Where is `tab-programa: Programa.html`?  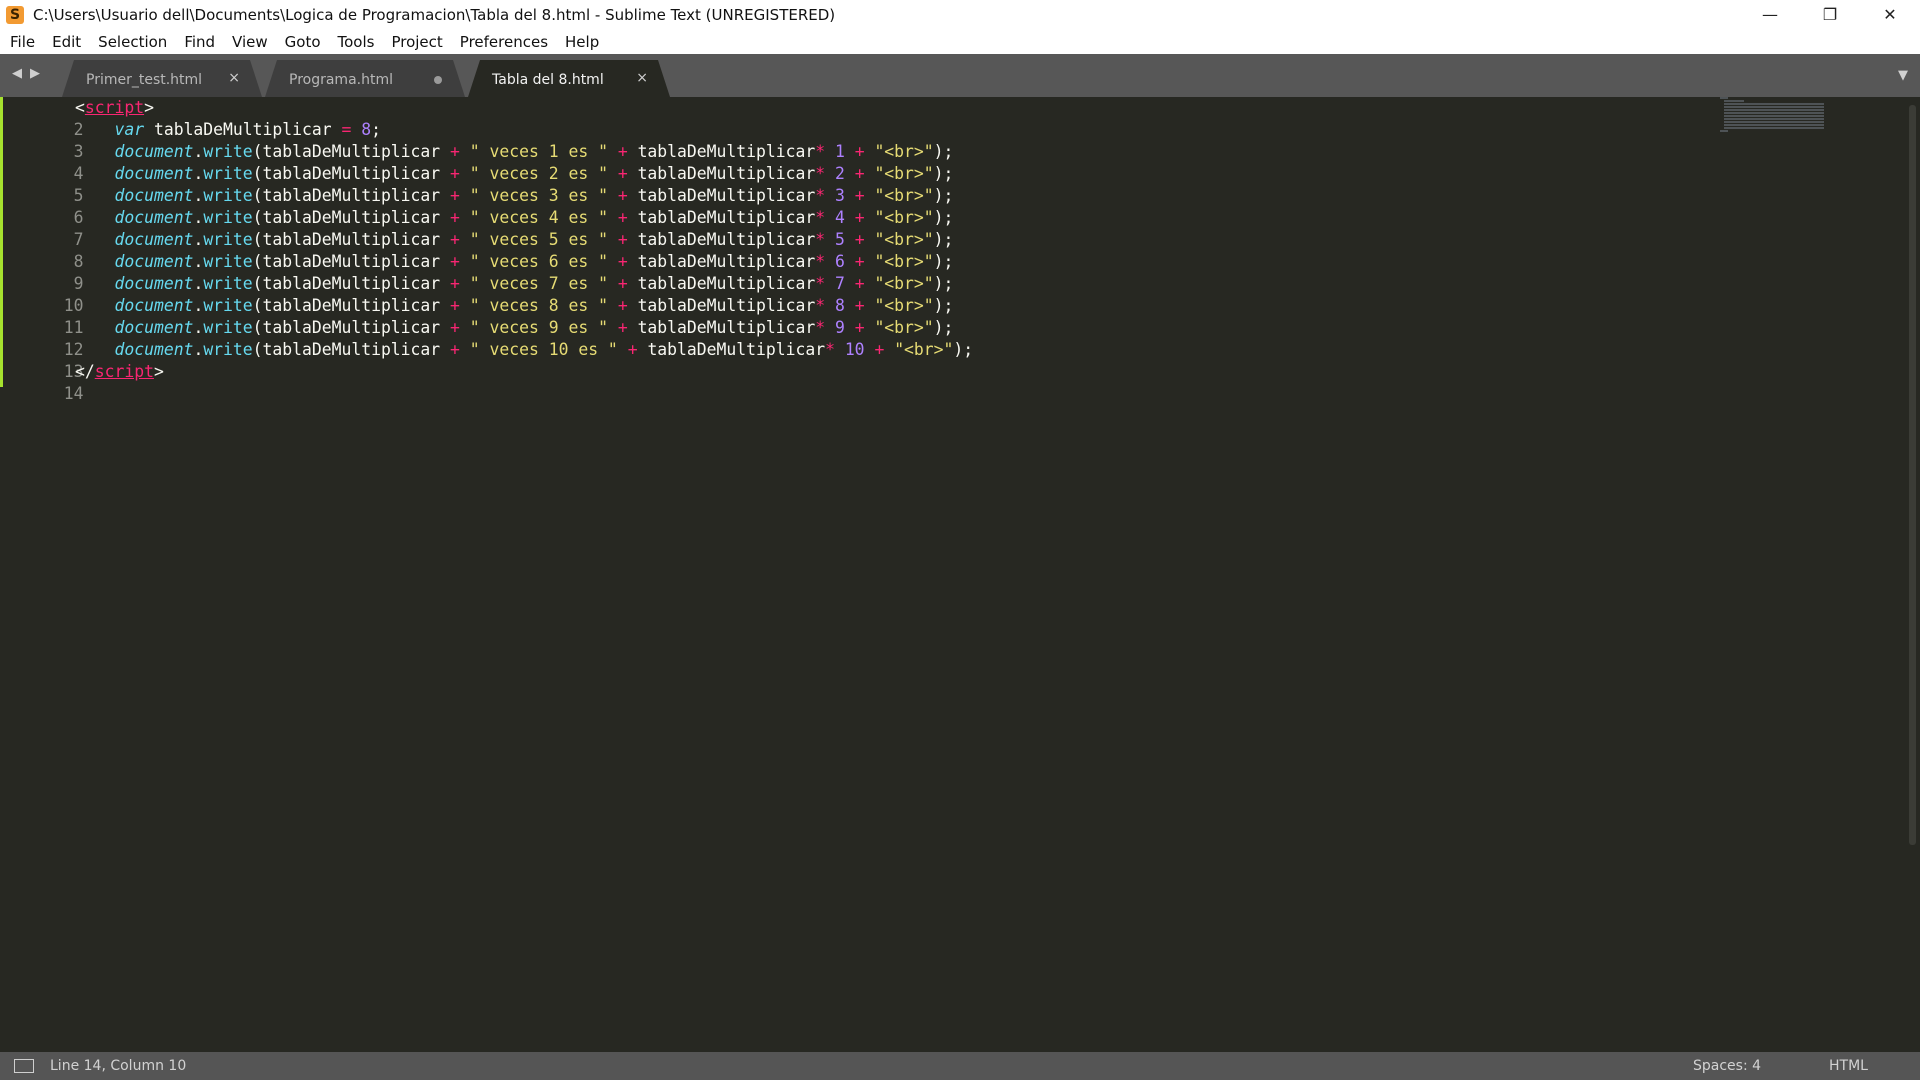 tab-programa: Programa.html is located at coordinates (365, 78).